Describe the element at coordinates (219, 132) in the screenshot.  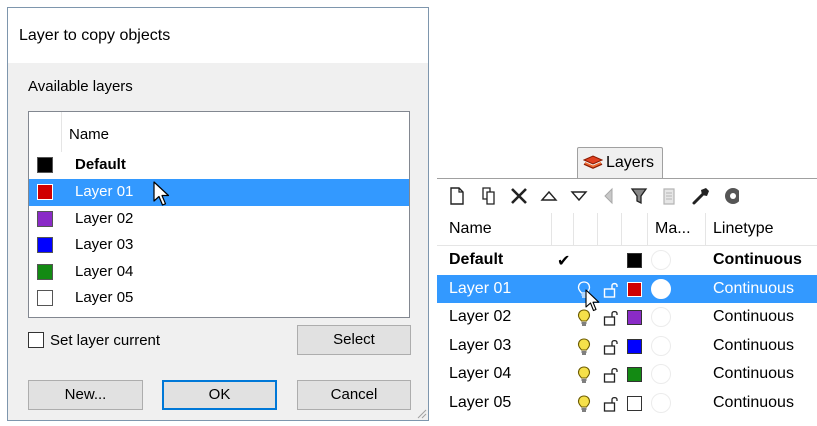
I see `list-header: Name` at that location.